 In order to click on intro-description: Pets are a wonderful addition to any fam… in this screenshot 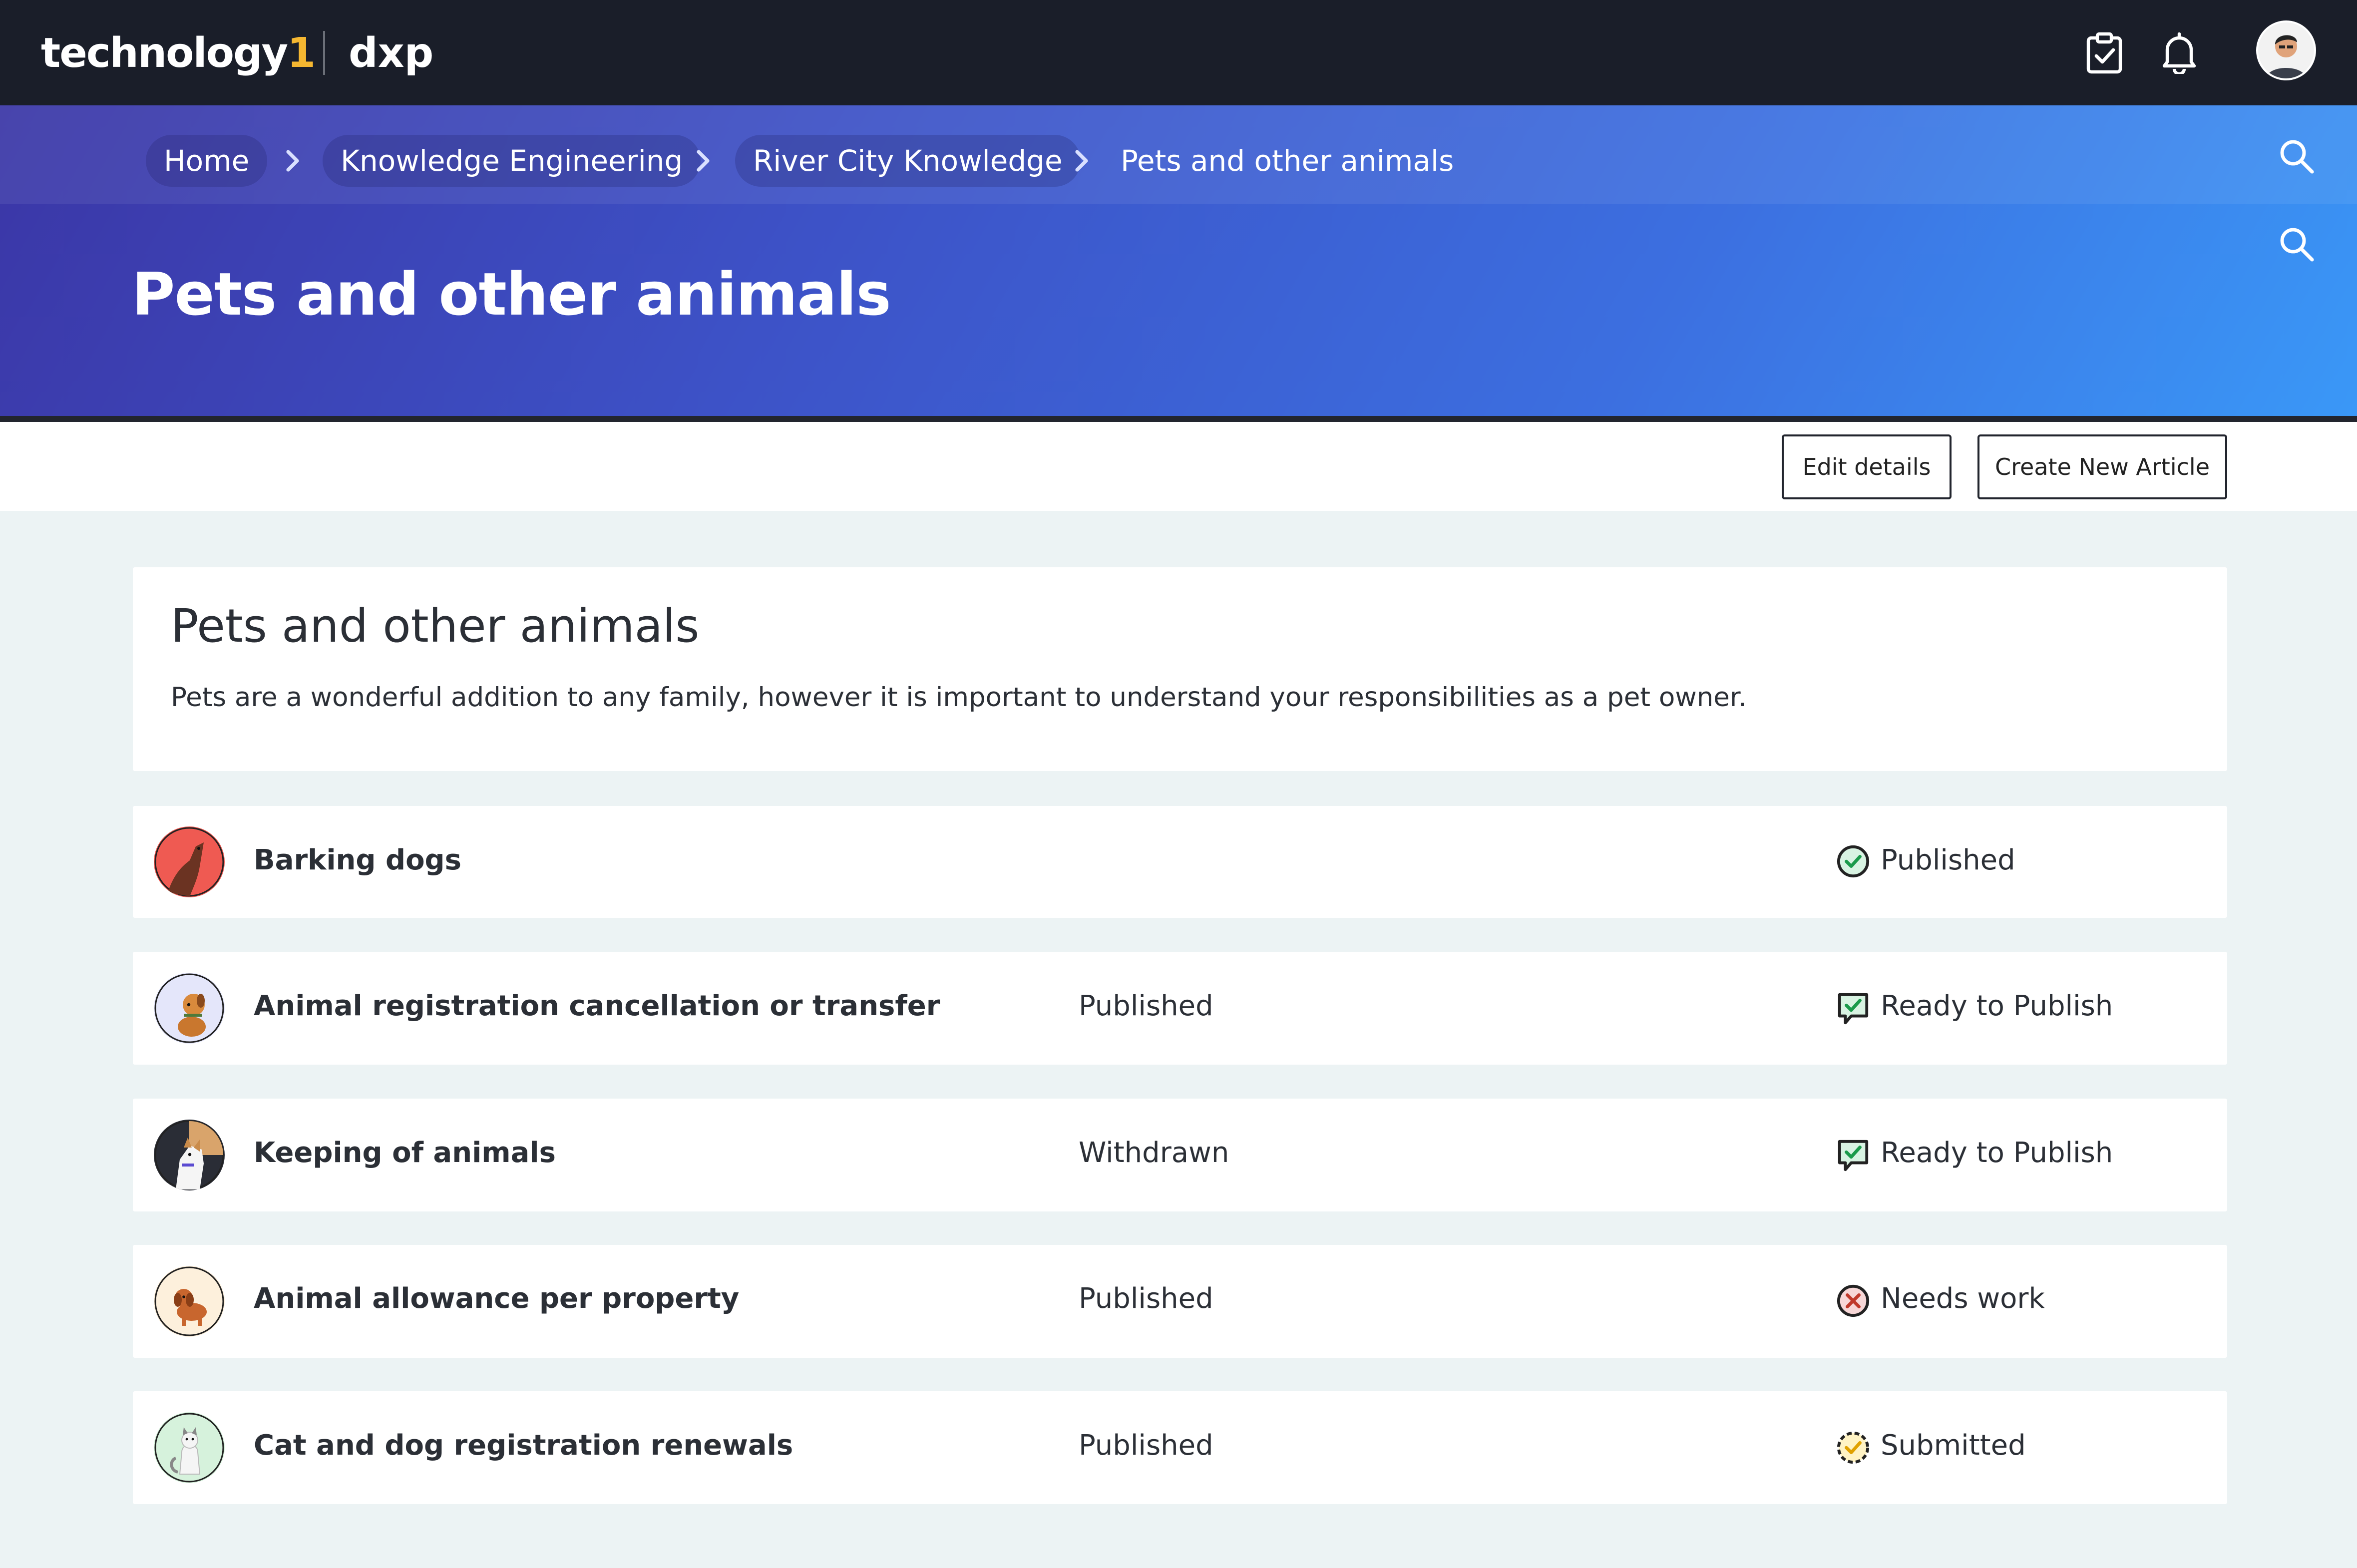, I will do `click(959, 697)`.